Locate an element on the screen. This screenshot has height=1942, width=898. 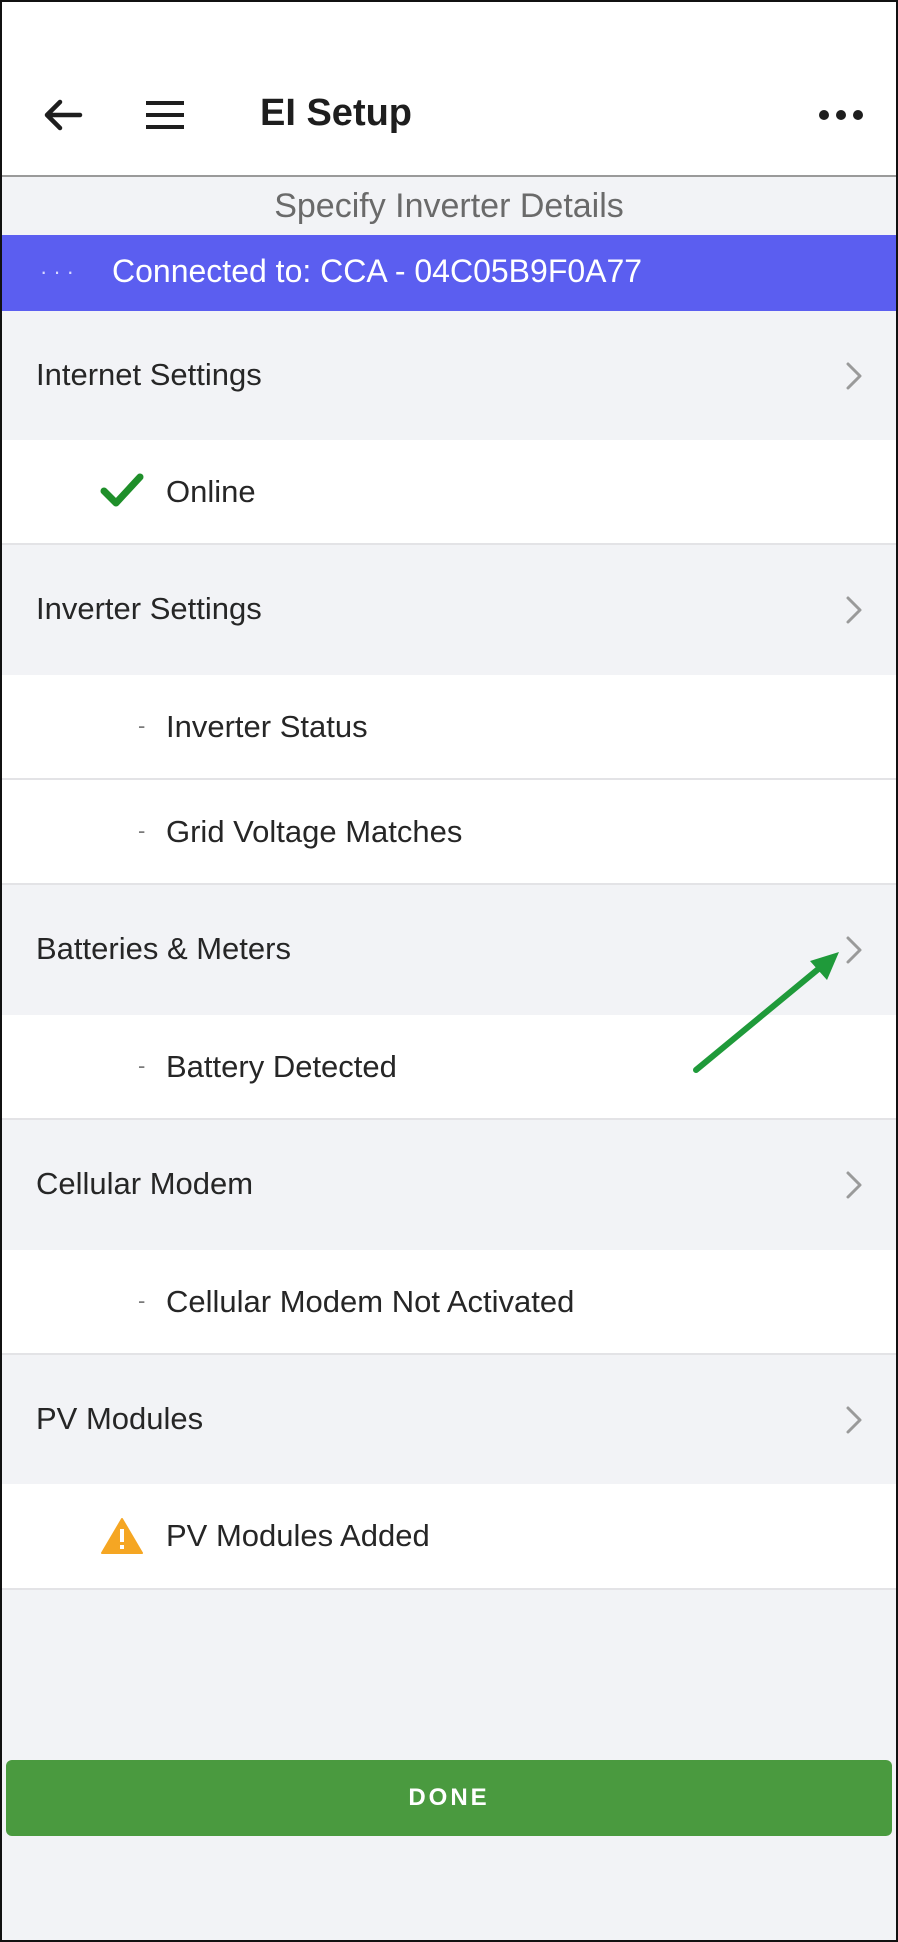
hamburger-icon is located at coordinates (165, 115).